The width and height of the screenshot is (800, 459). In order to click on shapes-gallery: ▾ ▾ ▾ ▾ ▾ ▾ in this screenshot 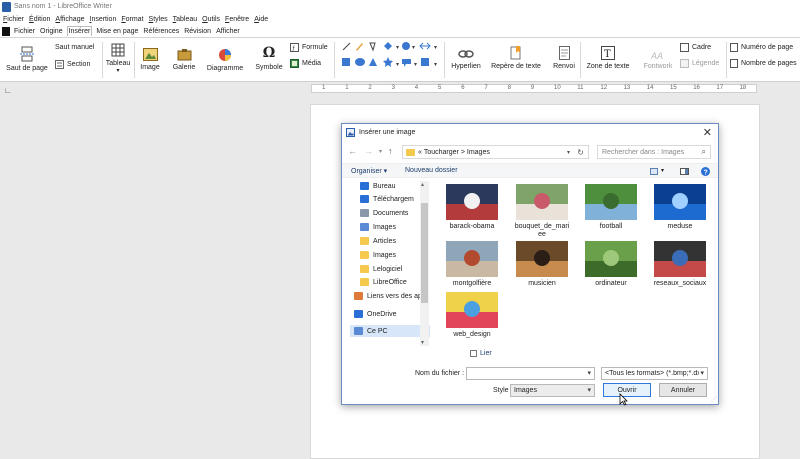, I will do `click(391, 56)`.